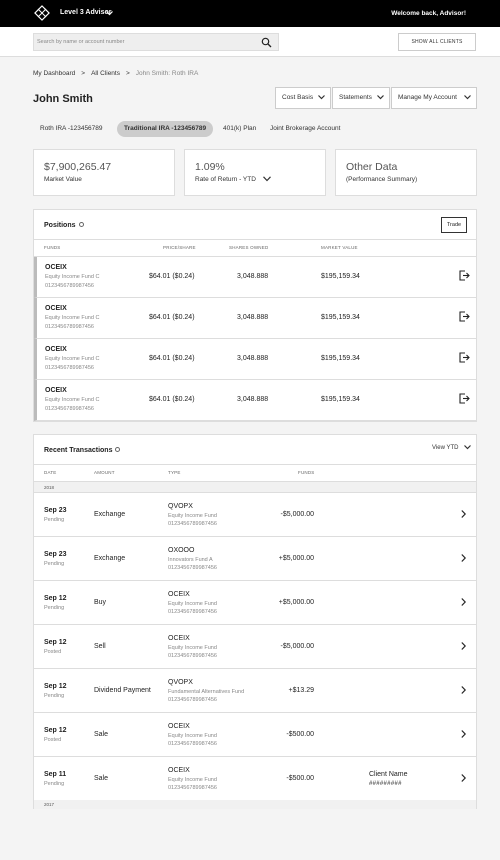  What do you see at coordinates (174, 472) in the screenshot?
I see `header-type: TYPE` at bounding box center [174, 472].